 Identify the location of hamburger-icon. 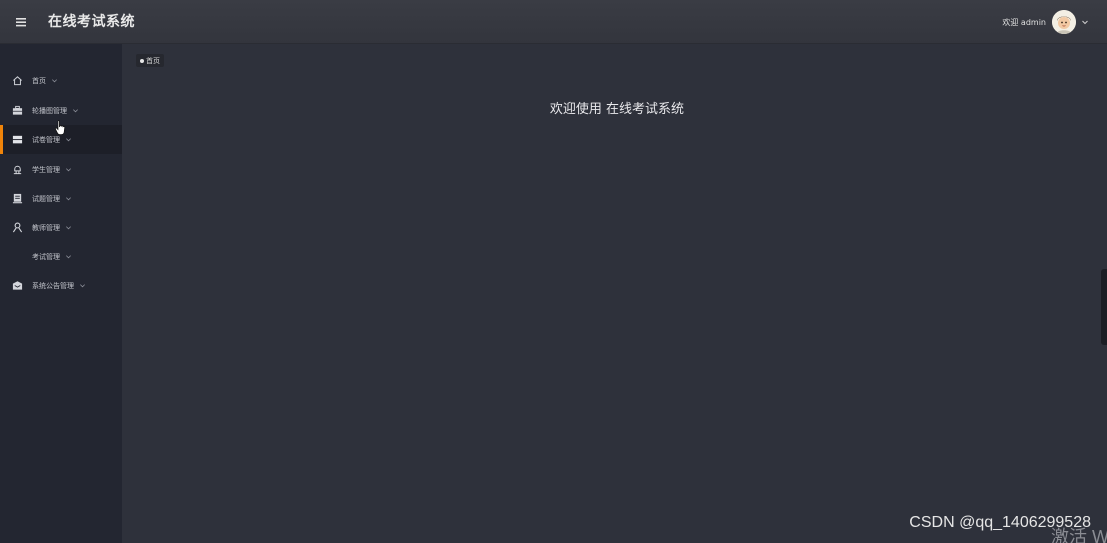
(22, 22).